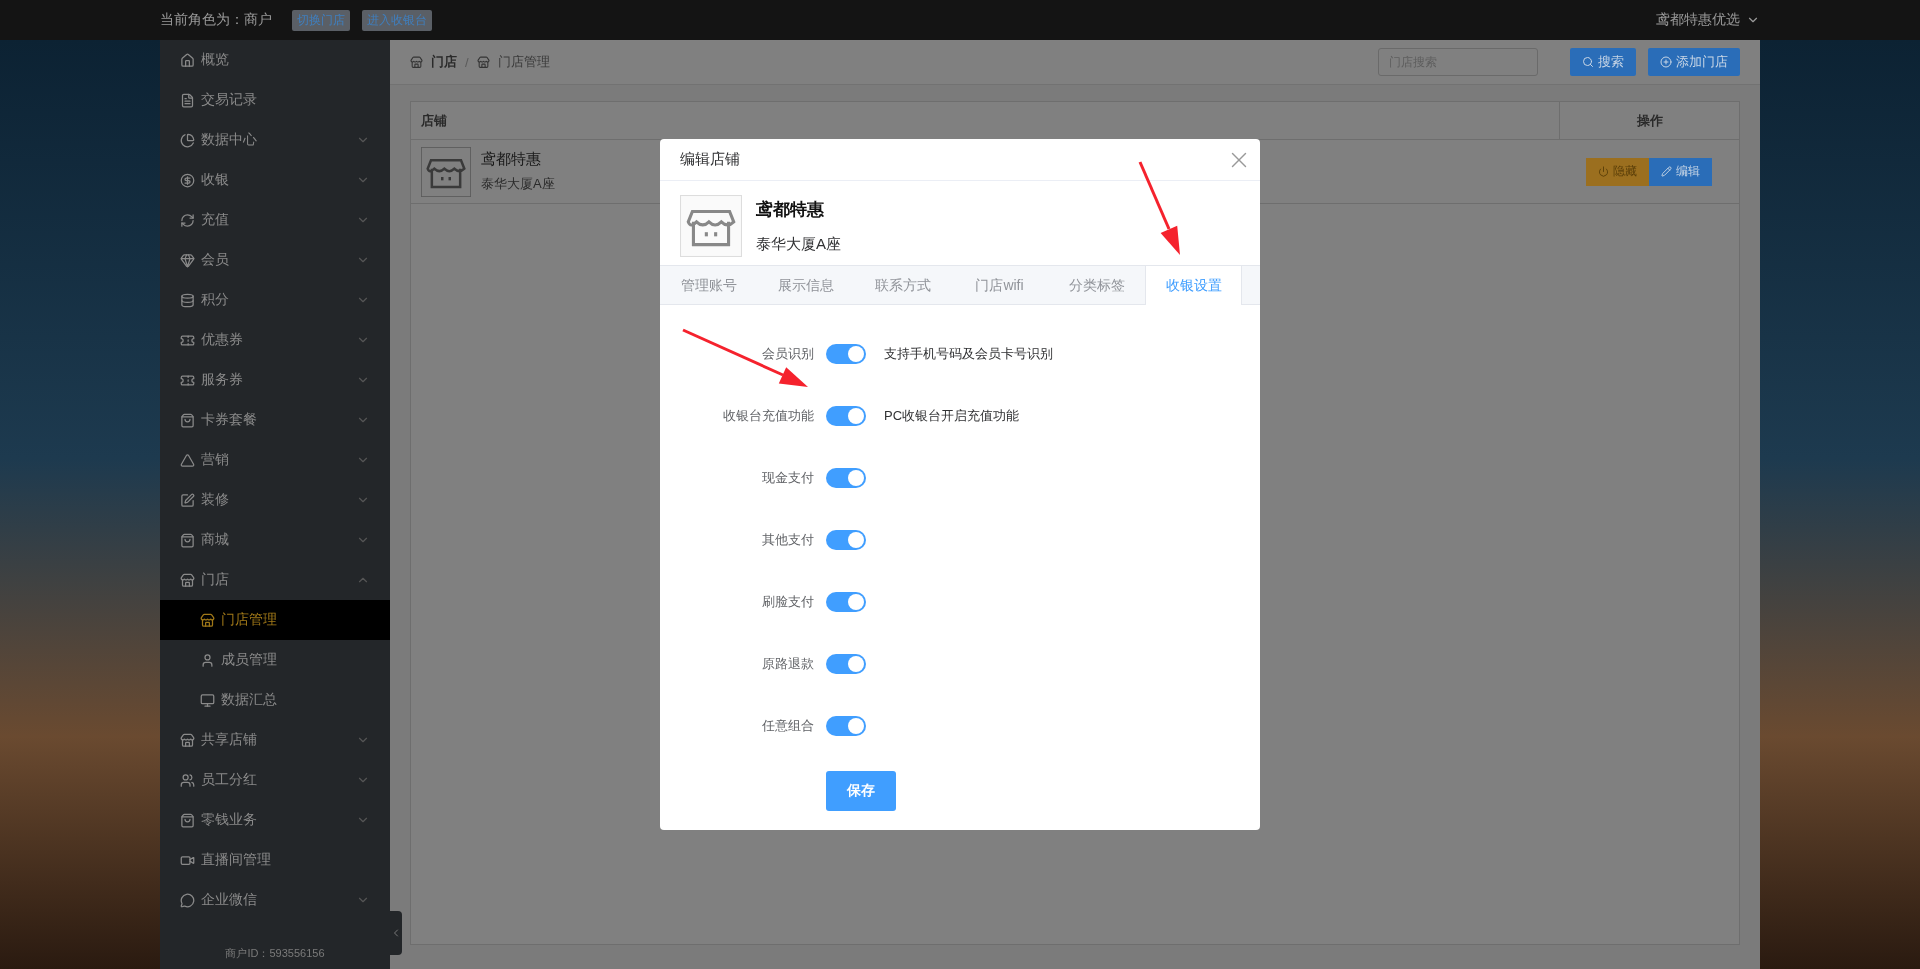 The width and height of the screenshot is (1920, 969). What do you see at coordinates (187, 780) in the screenshot?
I see `people-icon` at bounding box center [187, 780].